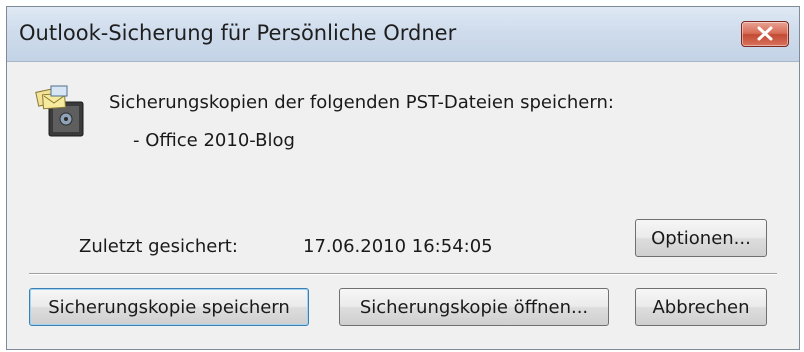  I want to click on save-backup-button: Sicherungskopie speichern, so click(169, 307).